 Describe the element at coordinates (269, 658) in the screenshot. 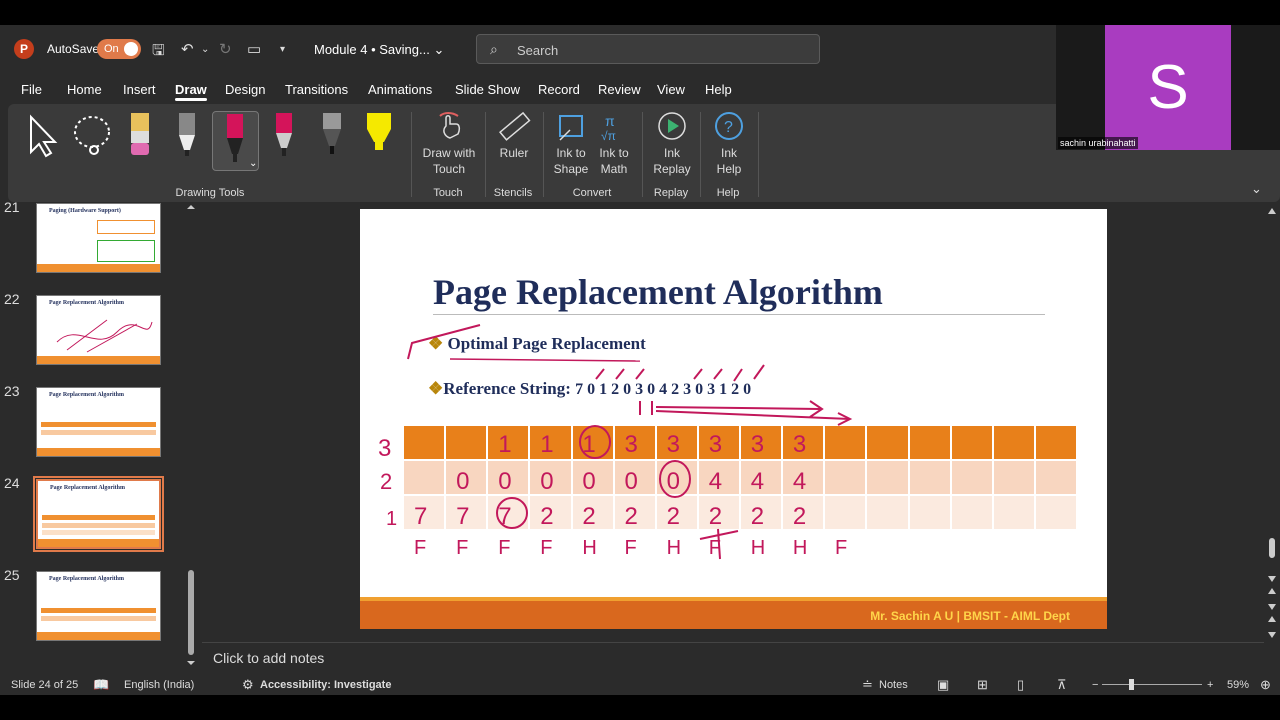

I see `notes-placeholder: Click to add notes` at that location.